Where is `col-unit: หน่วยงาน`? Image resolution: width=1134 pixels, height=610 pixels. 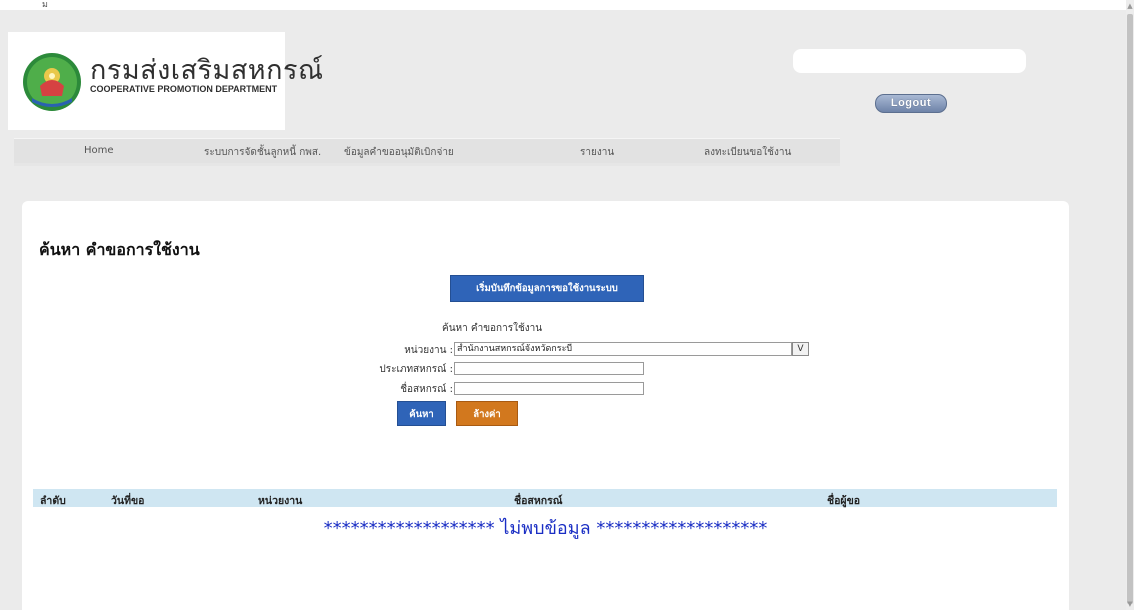 col-unit: หน่วยงาน is located at coordinates (280, 501).